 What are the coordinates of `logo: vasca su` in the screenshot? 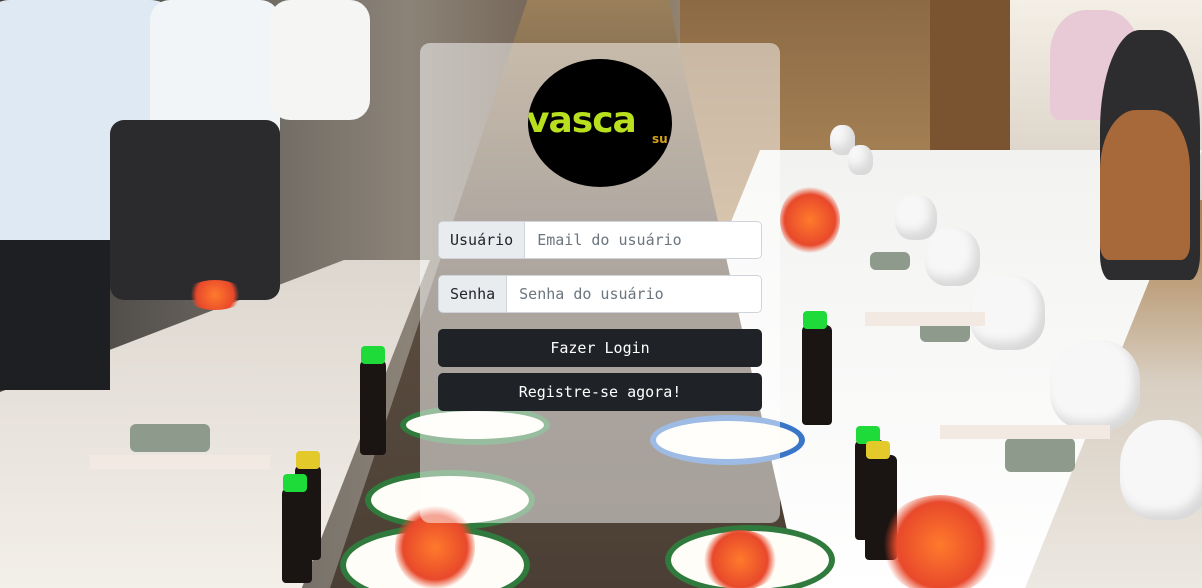 It's located at (600, 123).